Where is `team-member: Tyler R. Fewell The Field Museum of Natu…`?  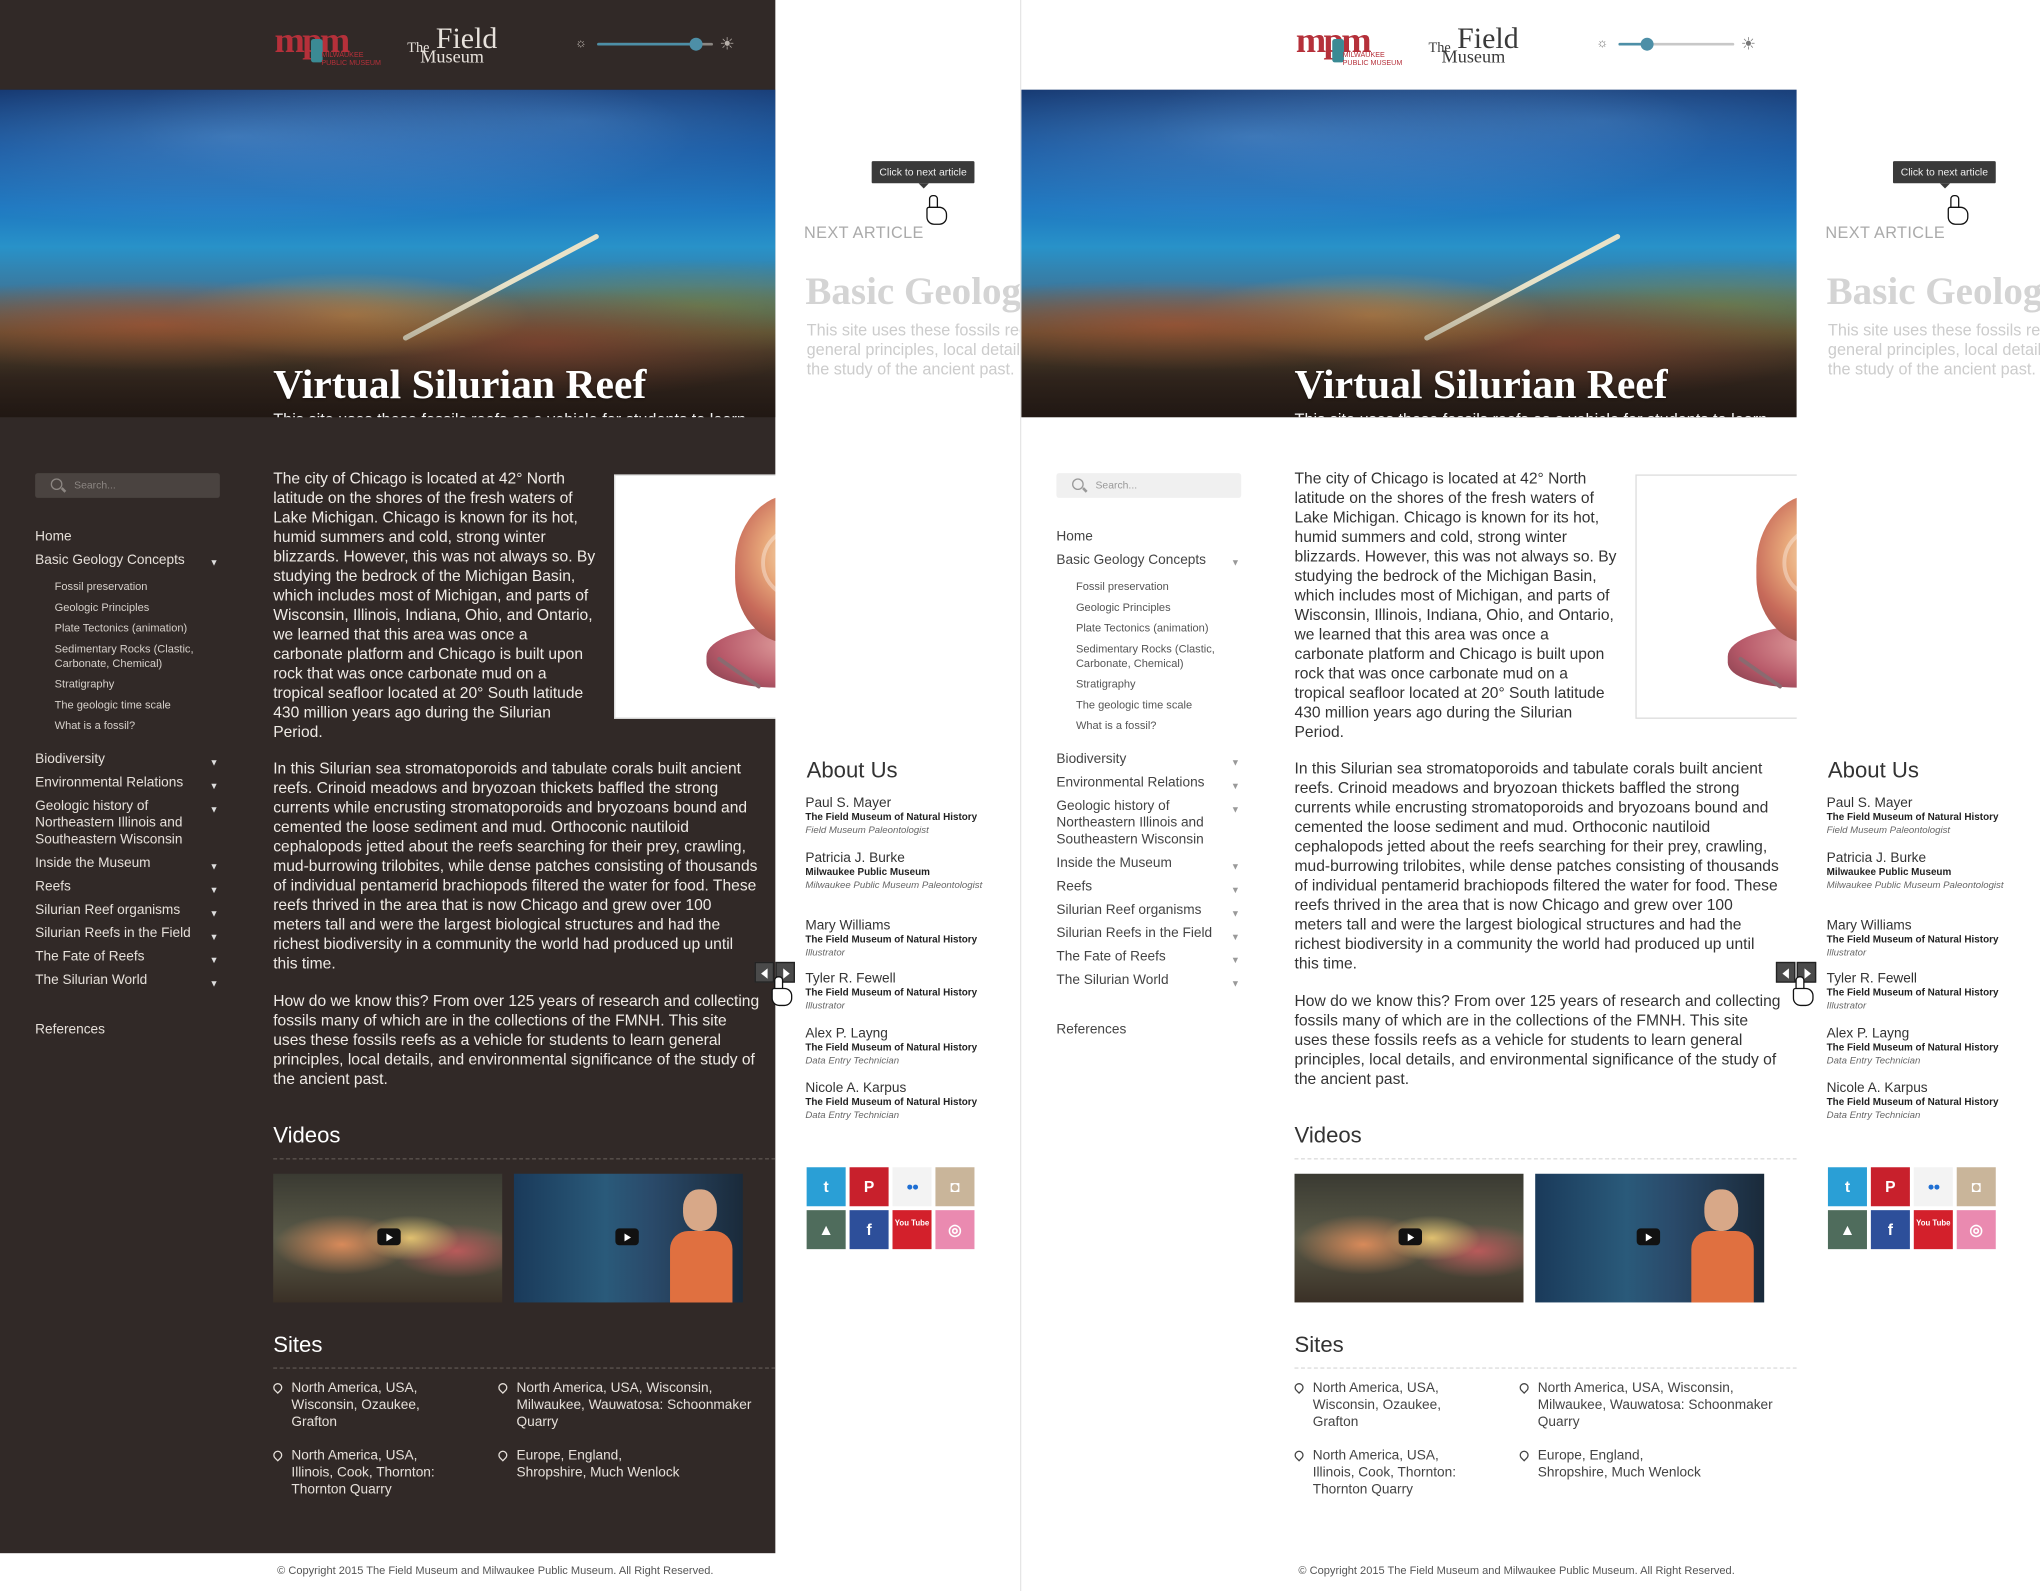 team-member: Tyler R. Fewell The Field Museum of Natu… is located at coordinates (1912, 991).